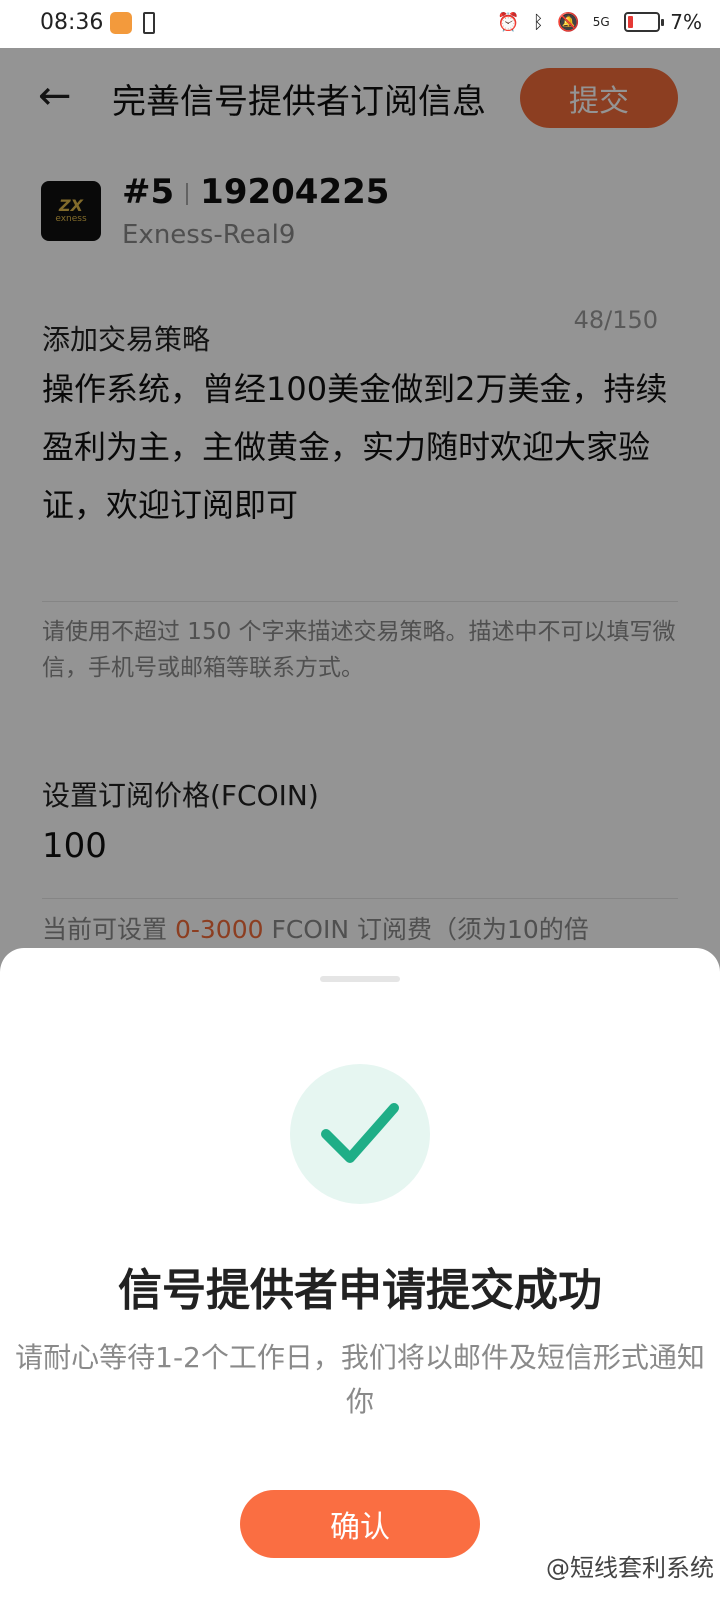  I want to click on dialog-description: 请耐心等待1-2个工作日，我们将以邮件及短信形式通知你, so click(360, 1379).